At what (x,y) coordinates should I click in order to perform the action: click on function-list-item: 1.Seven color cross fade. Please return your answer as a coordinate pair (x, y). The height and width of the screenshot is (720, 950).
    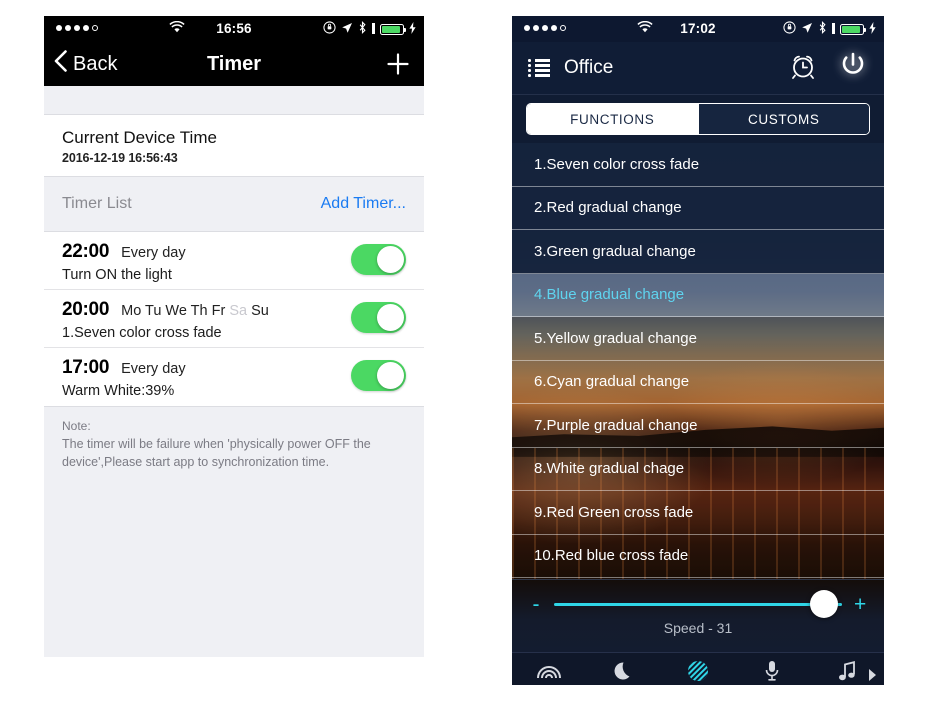
    Looking at the image, I should click on (698, 165).